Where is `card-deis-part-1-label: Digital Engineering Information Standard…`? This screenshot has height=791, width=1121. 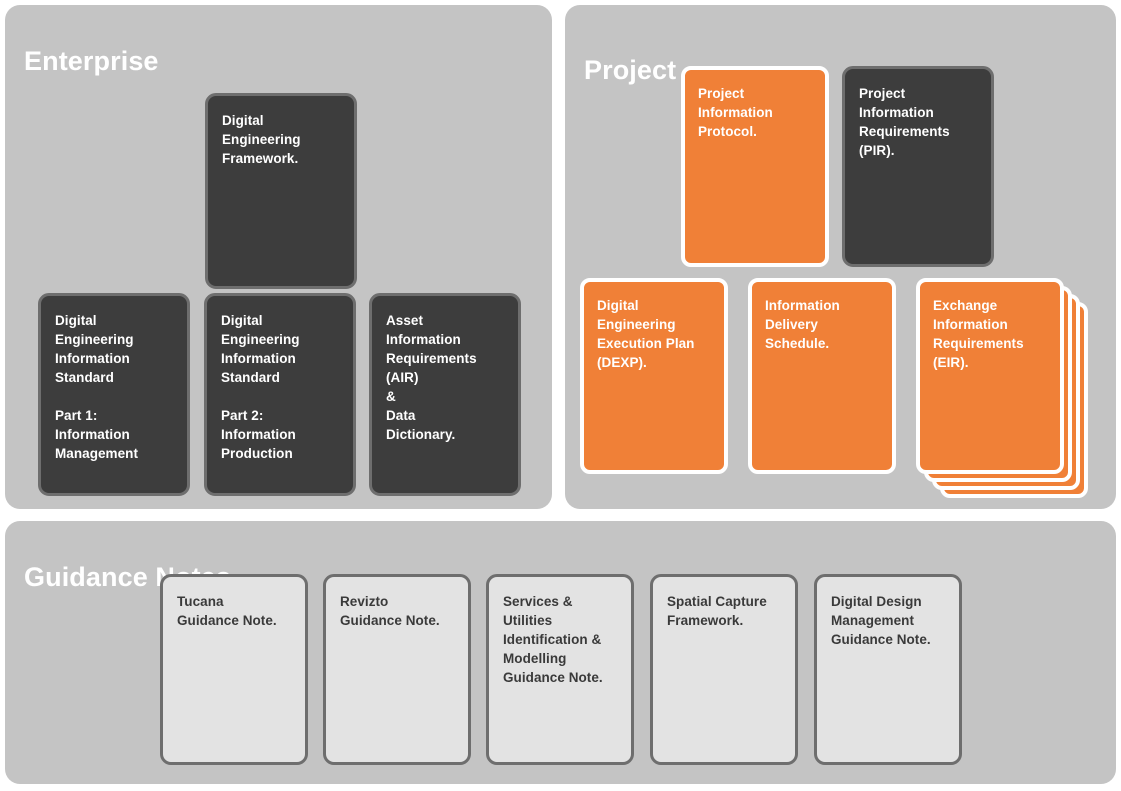 card-deis-part-1-label: Digital Engineering Information Standard… is located at coordinates (97, 387).